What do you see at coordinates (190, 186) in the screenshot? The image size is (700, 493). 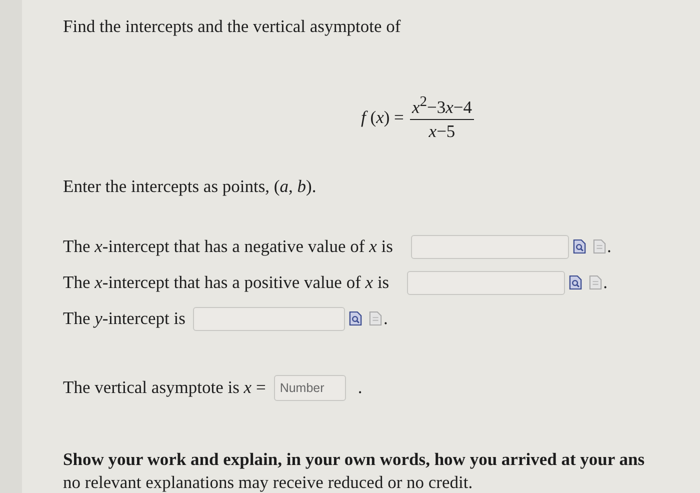 I see `instruction-text: Enter the intercepts as points, (a, b).` at bounding box center [190, 186].